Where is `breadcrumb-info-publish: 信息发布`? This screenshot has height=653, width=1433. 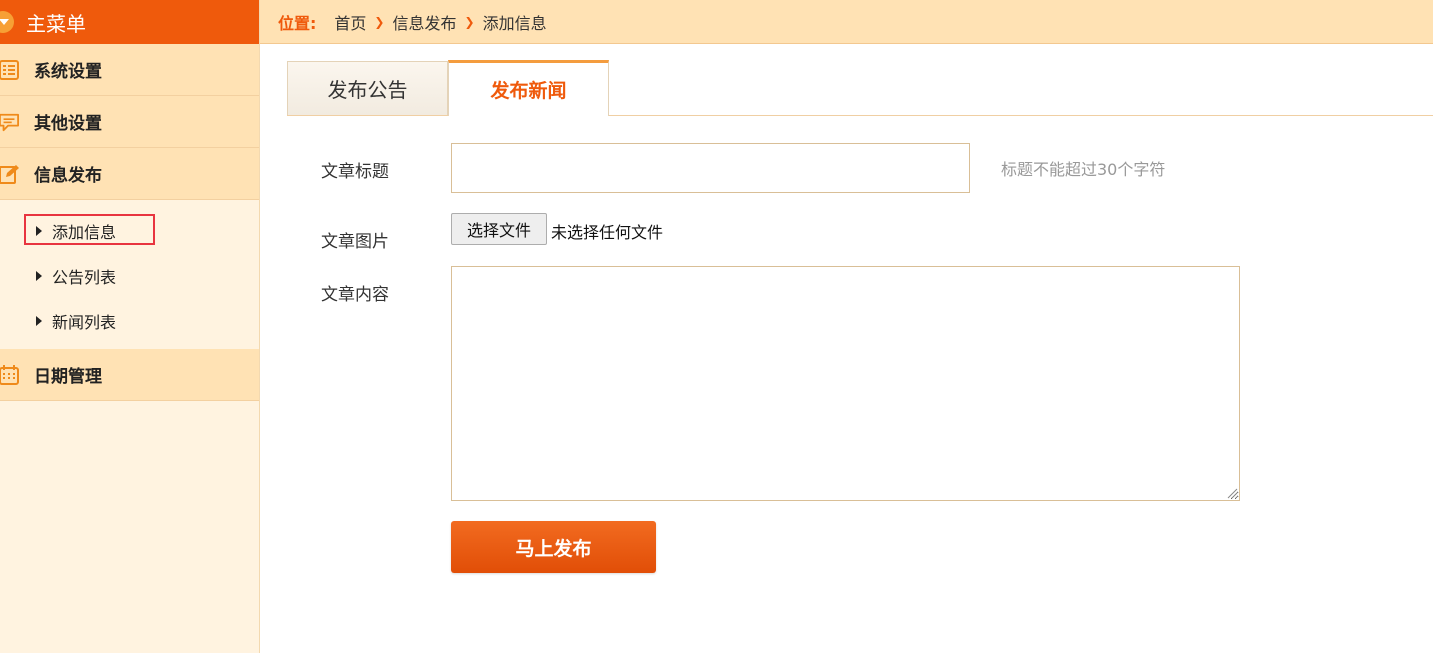
breadcrumb-info-publish: 信息发布 is located at coordinates (424, 22).